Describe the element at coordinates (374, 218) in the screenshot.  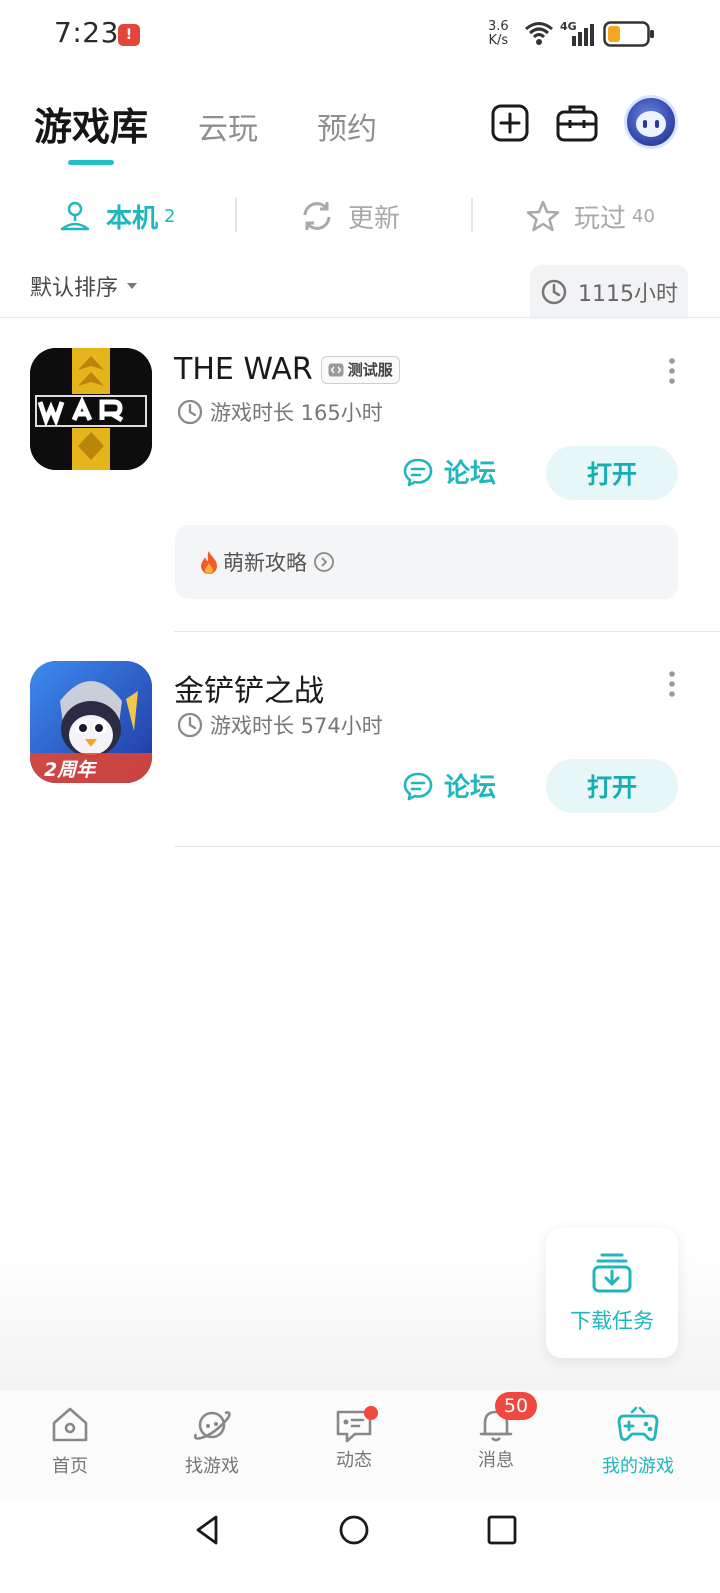
I see `subtab-updates-label: 更新` at that location.